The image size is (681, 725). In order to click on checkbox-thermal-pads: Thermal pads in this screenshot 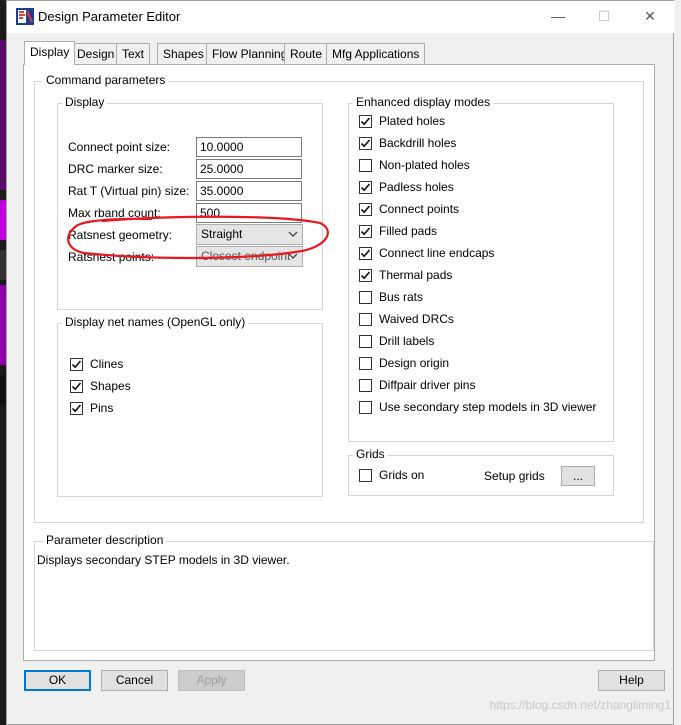, I will do `click(484, 277)`.